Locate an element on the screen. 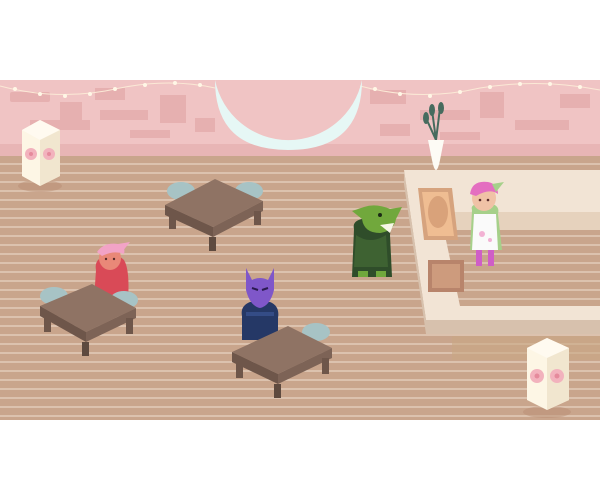  purple-horned-customer is located at coordinates (260, 304).